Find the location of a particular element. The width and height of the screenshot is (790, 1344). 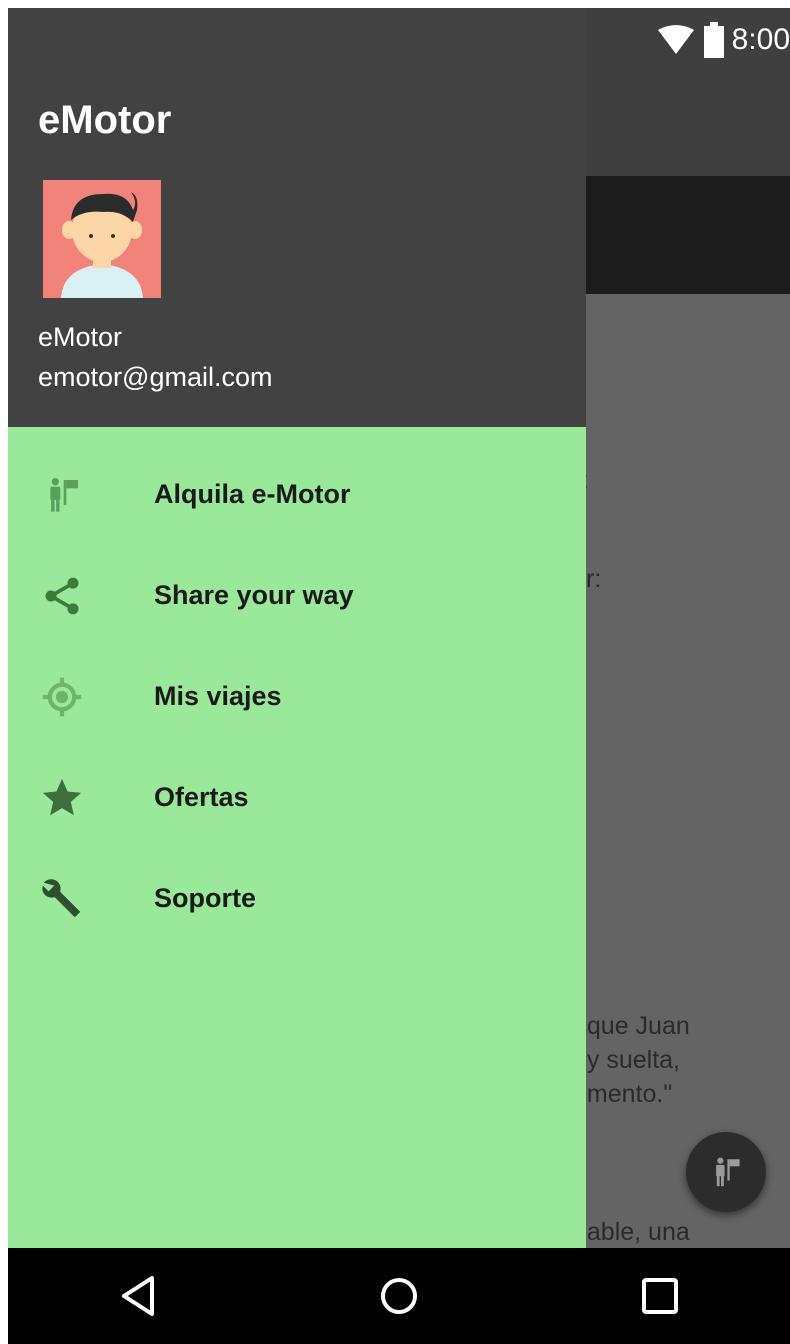

menu-item-ofertas: Ofertas is located at coordinates (297, 797).